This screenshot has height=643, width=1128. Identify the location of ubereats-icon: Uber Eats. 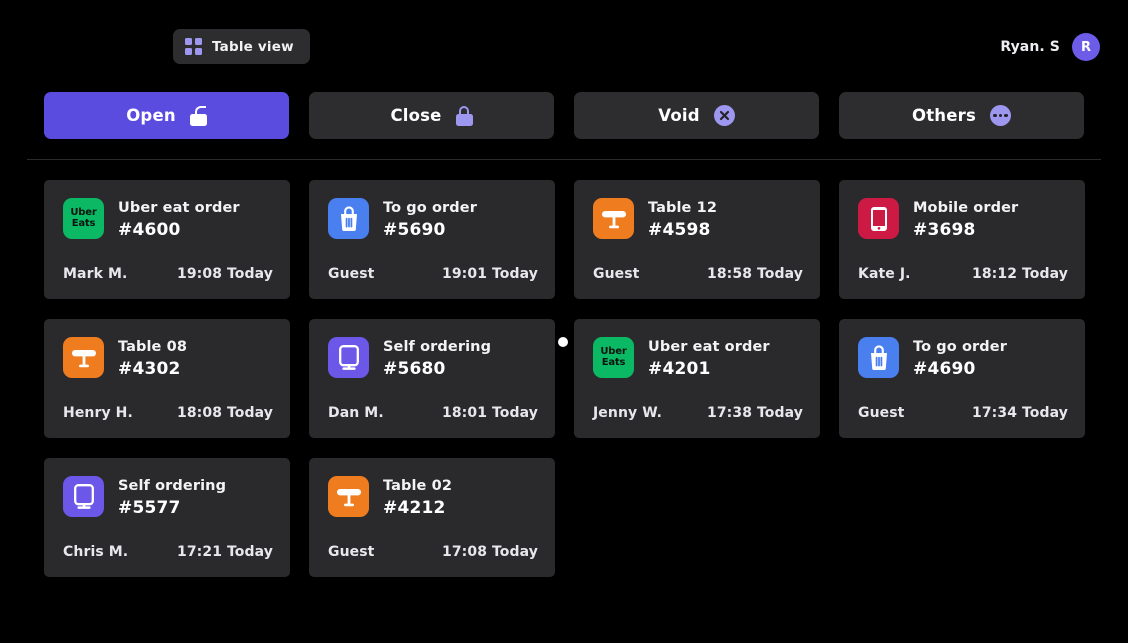
(613, 357).